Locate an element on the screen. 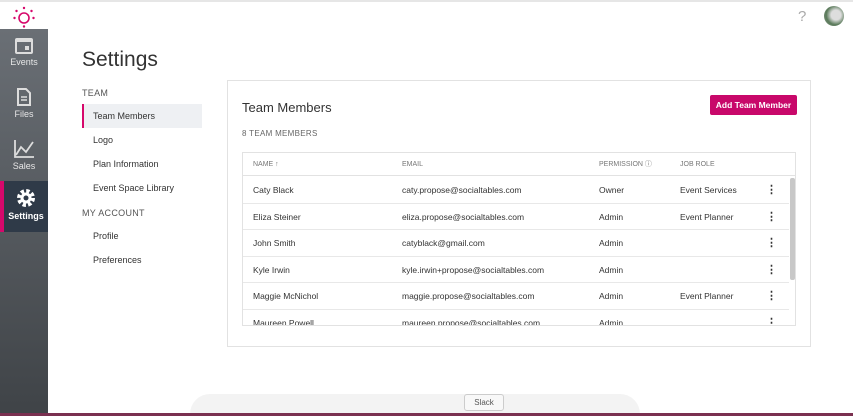 The width and height of the screenshot is (853, 416). menu-item-profile: Profile is located at coordinates (142, 236).